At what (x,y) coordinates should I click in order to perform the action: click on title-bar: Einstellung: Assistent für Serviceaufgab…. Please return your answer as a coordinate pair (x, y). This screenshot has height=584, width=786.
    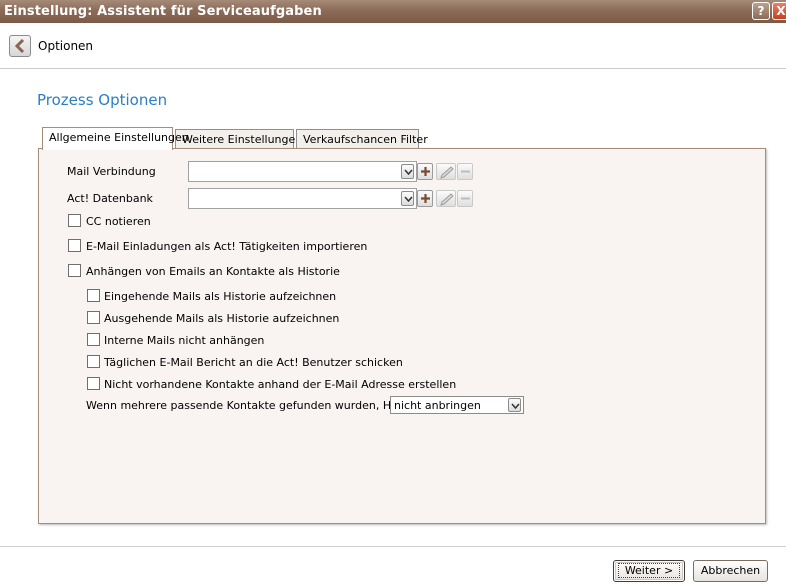
    Looking at the image, I should click on (393, 11).